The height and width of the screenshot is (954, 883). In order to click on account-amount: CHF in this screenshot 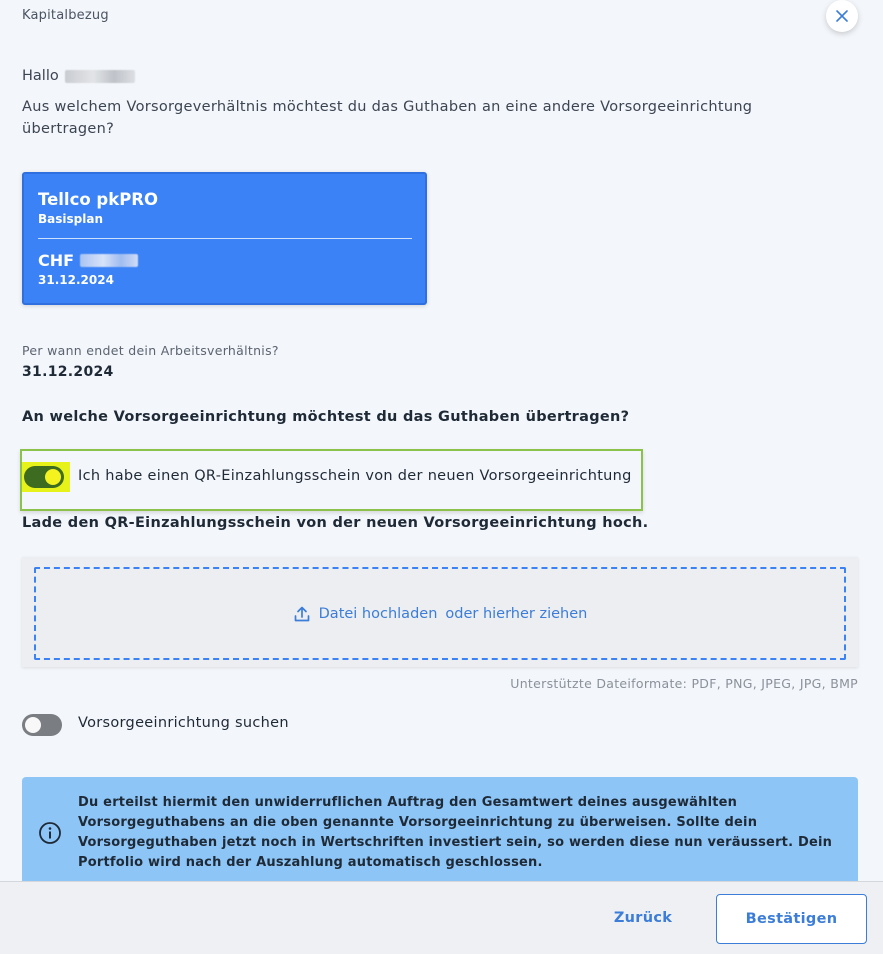, I will do `click(88, 260)`.